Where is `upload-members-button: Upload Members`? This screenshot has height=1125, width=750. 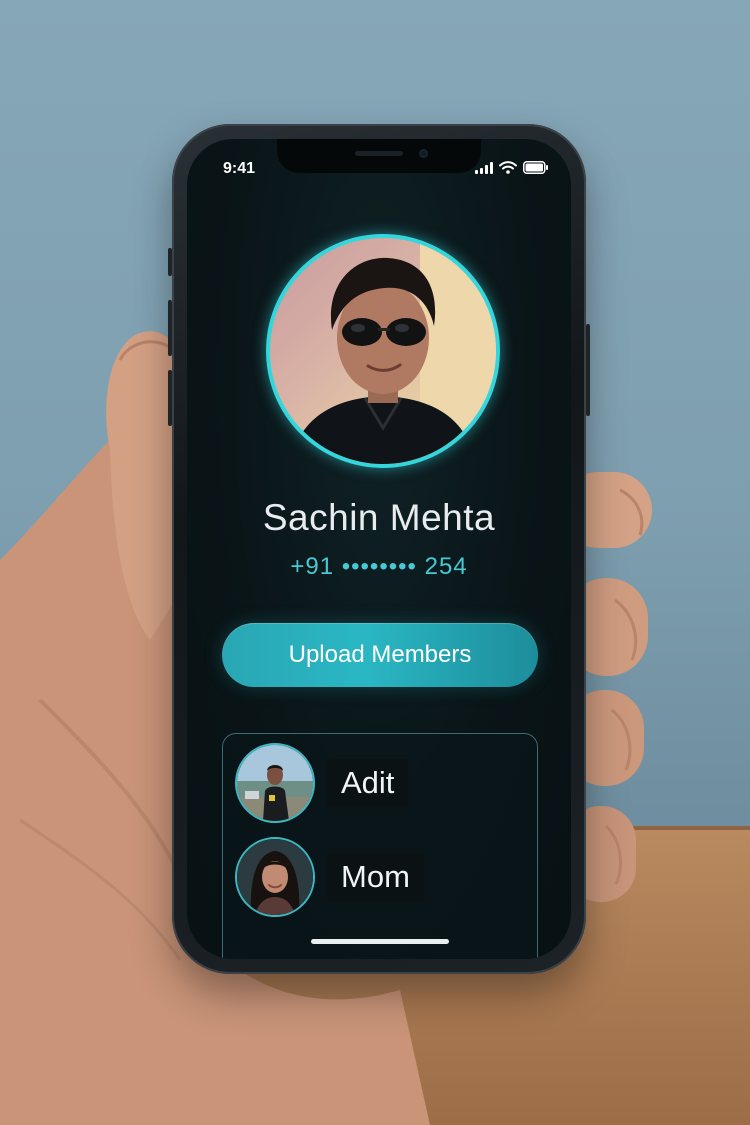 upload-members-button: Upload Members is located at coordinates (380, 655).